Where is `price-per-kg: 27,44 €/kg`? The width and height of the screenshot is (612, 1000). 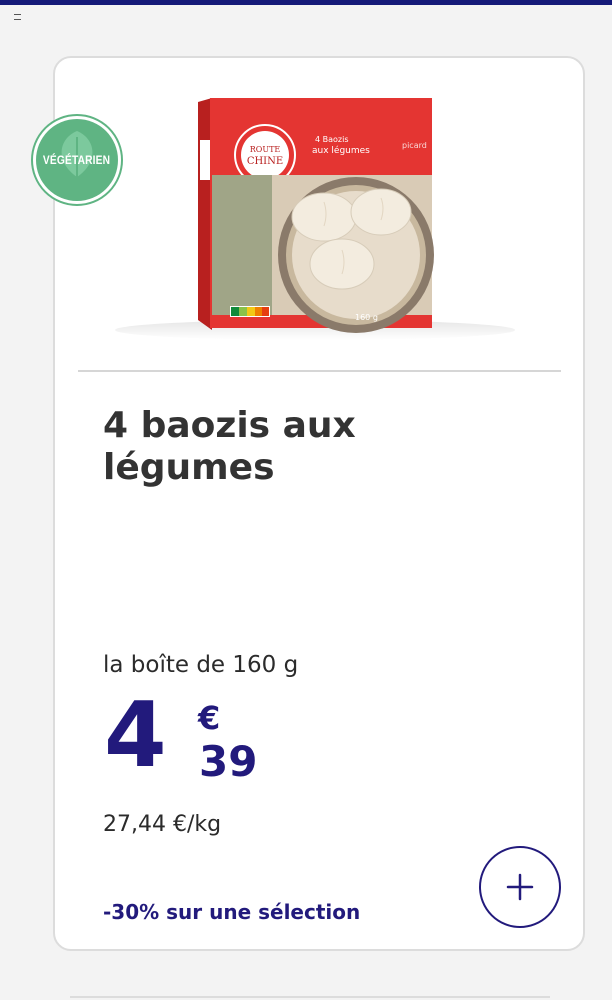 price-per-kg: 27,44 €/kg is located at coordinates (162, 824).